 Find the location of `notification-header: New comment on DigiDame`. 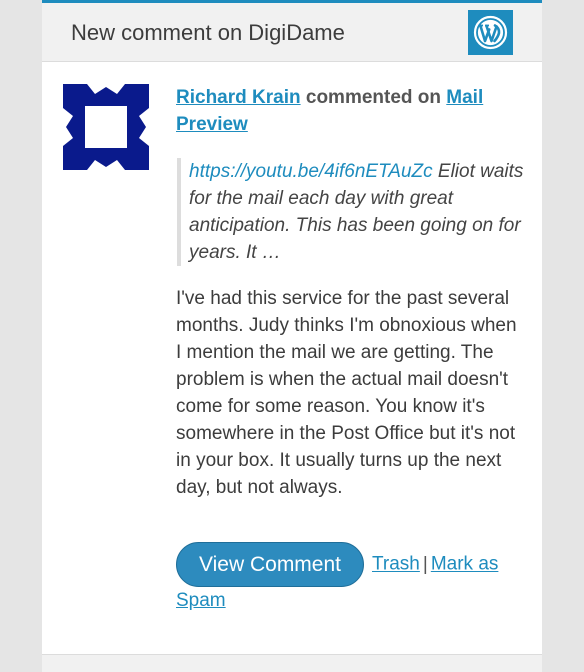

notification-header: New comment on DigiDame is located at coordinates (292, 32).